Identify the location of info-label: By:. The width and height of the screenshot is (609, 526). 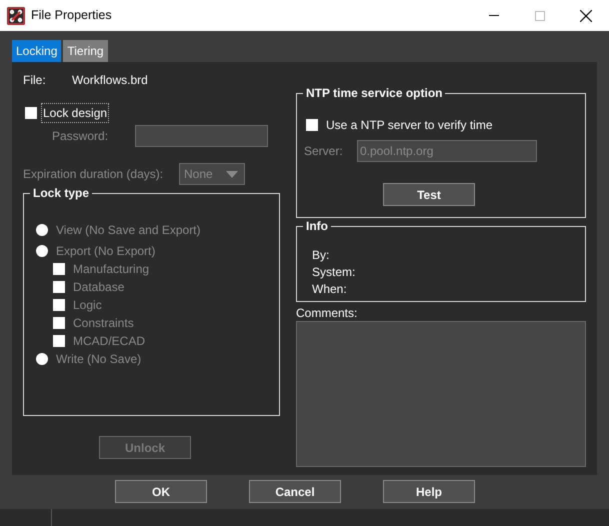
(321, 255).